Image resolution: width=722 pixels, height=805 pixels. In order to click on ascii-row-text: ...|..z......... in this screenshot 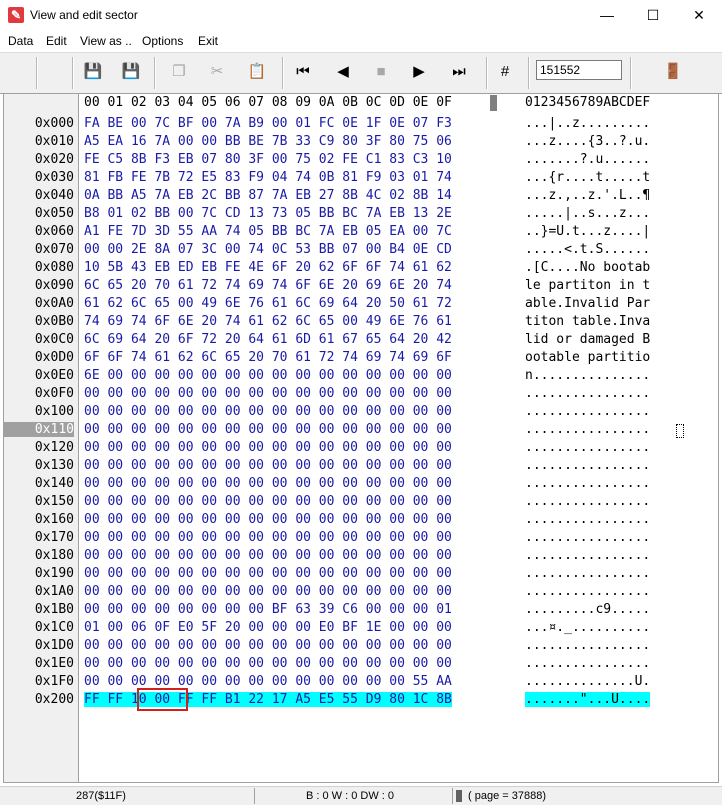, I will do `click(587, 123)`.